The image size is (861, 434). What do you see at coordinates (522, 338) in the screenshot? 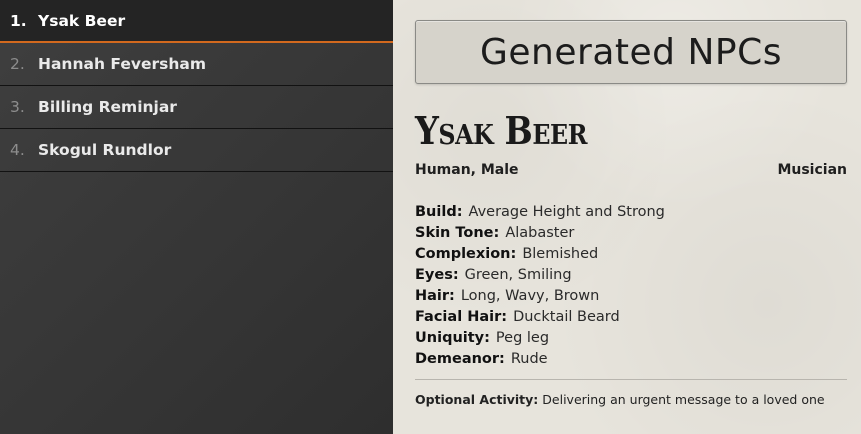
I see `attribute-value: Peg leg` at bounding box center [522, 338].